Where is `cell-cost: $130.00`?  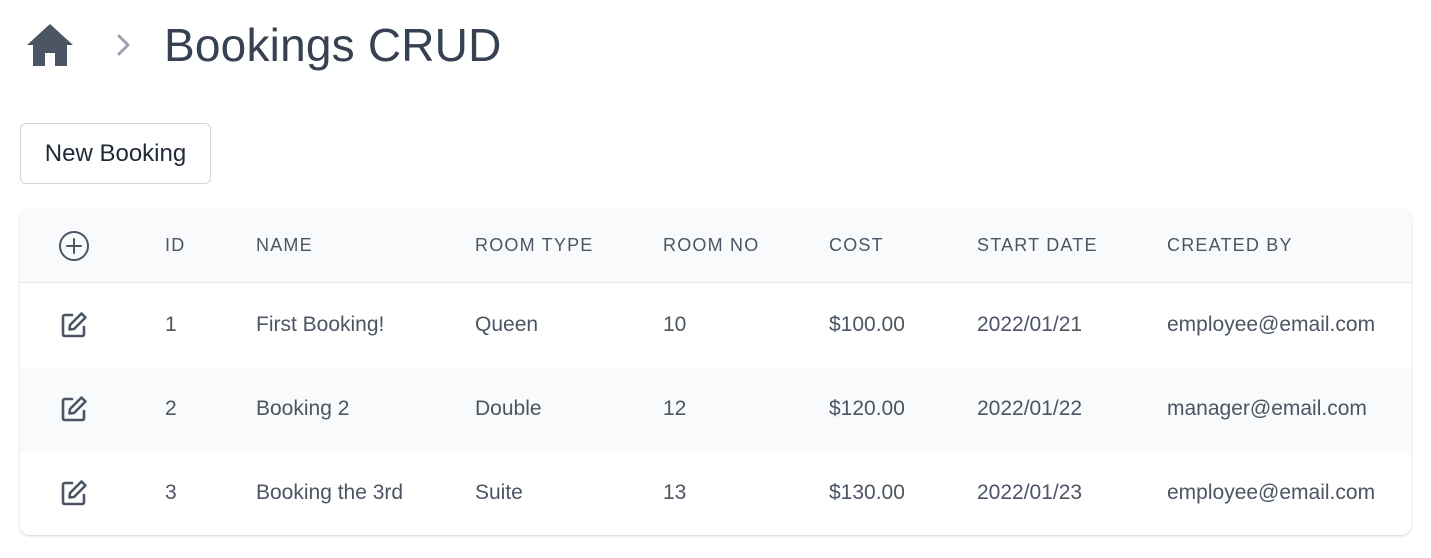
cell-cost: $130.00 is located at coordinates (867, 492).